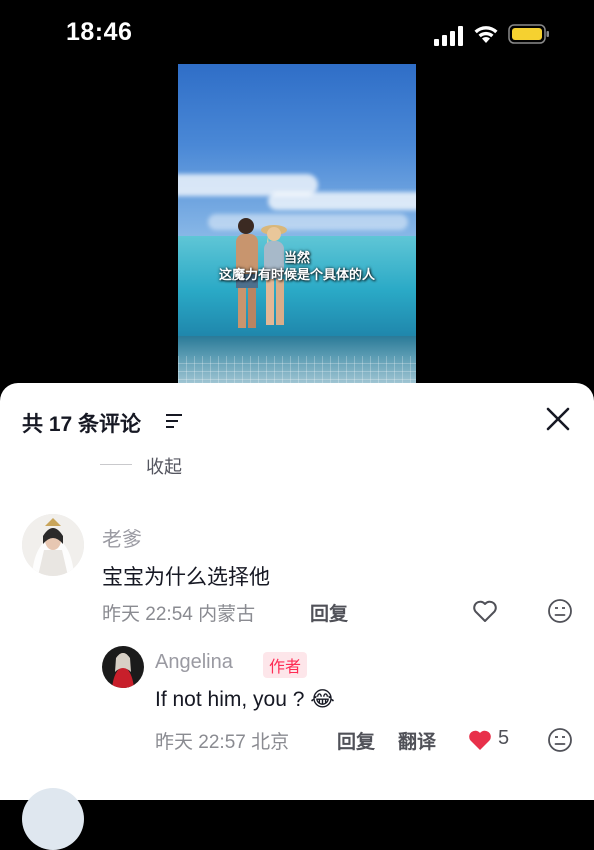 This screenshot has width=594, height=850. I want to click on status-time: 18:46, so click(99, 32).